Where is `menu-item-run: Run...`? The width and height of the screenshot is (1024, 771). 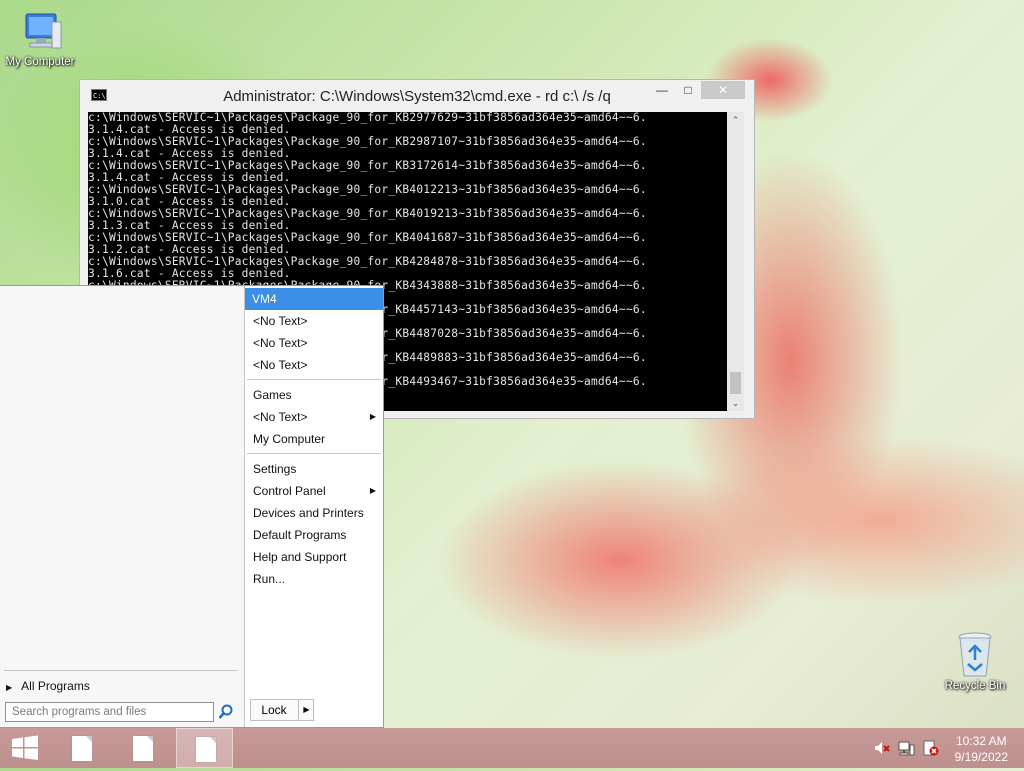
menu-item-run: Run... is located at coordinates (314, 579).